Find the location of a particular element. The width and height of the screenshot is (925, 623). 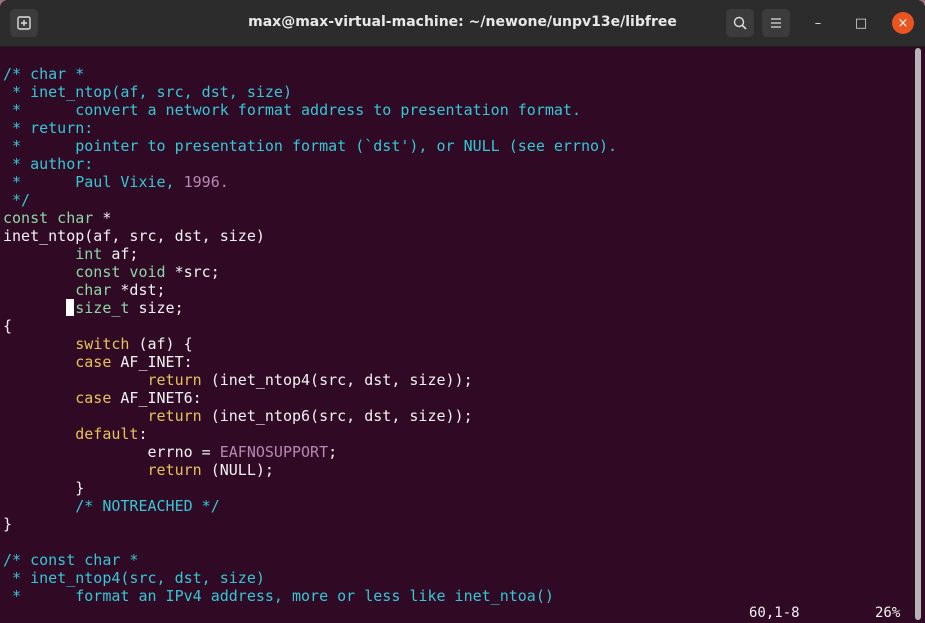

code-token-comment: * inet_ntop4(src, dst, size) is located at coordinates (134, 578).